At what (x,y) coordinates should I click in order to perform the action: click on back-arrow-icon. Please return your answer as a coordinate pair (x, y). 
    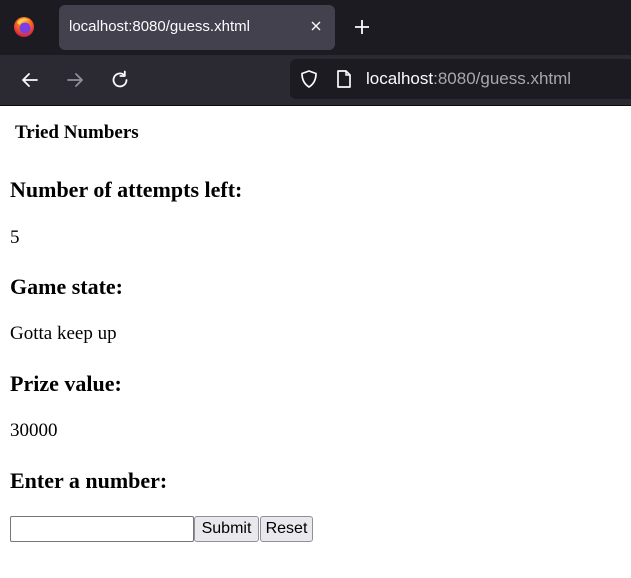
    Looking at the image, I should click on (30, 80).